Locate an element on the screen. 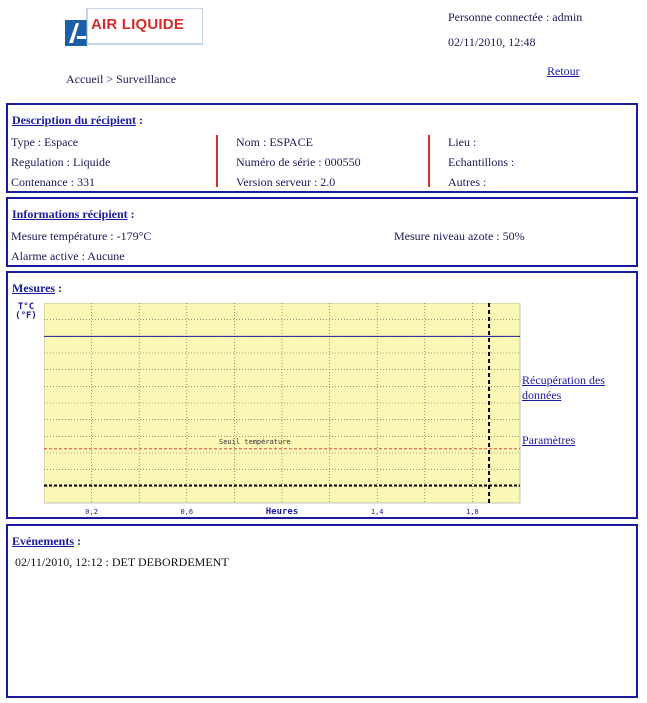 The height and width of the screenshot is (703, 647). description-title: Description du récipient : is located at coordinates (77, 120).